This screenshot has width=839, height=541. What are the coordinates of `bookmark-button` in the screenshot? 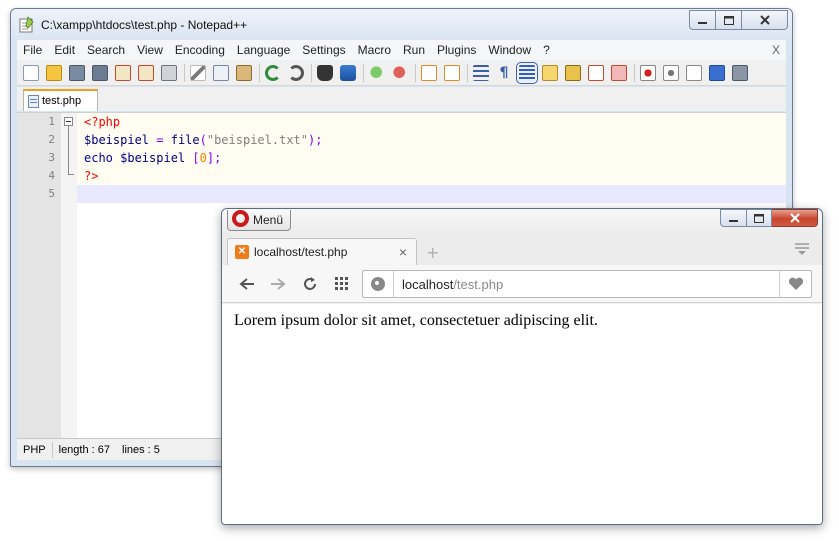 It's located at (795, 284).